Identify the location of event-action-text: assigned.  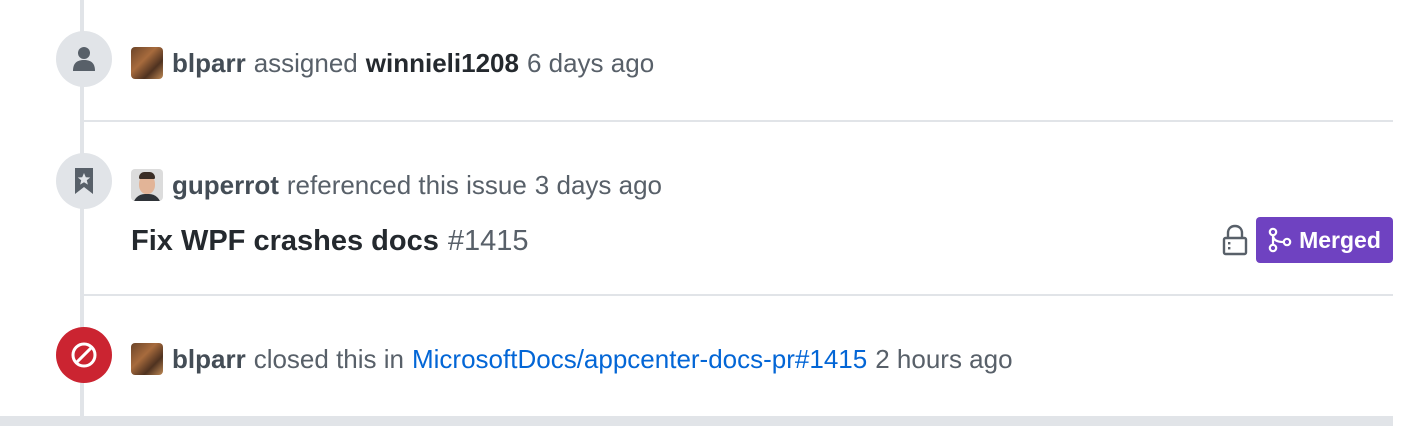
(305, 62).